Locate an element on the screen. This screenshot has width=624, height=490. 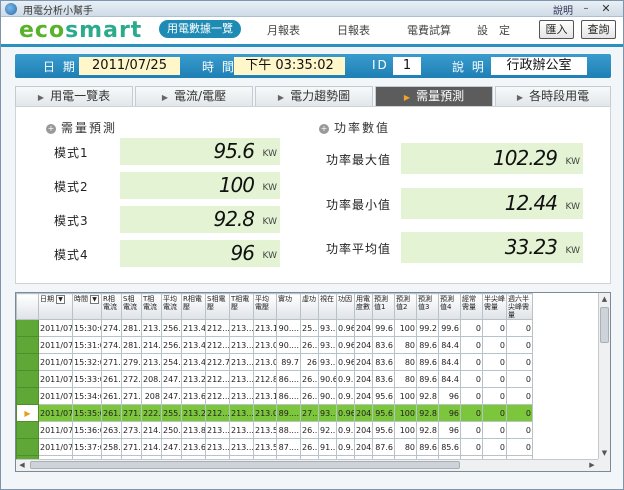
table-cell: 213.08 is located at coordinates (265, 413).